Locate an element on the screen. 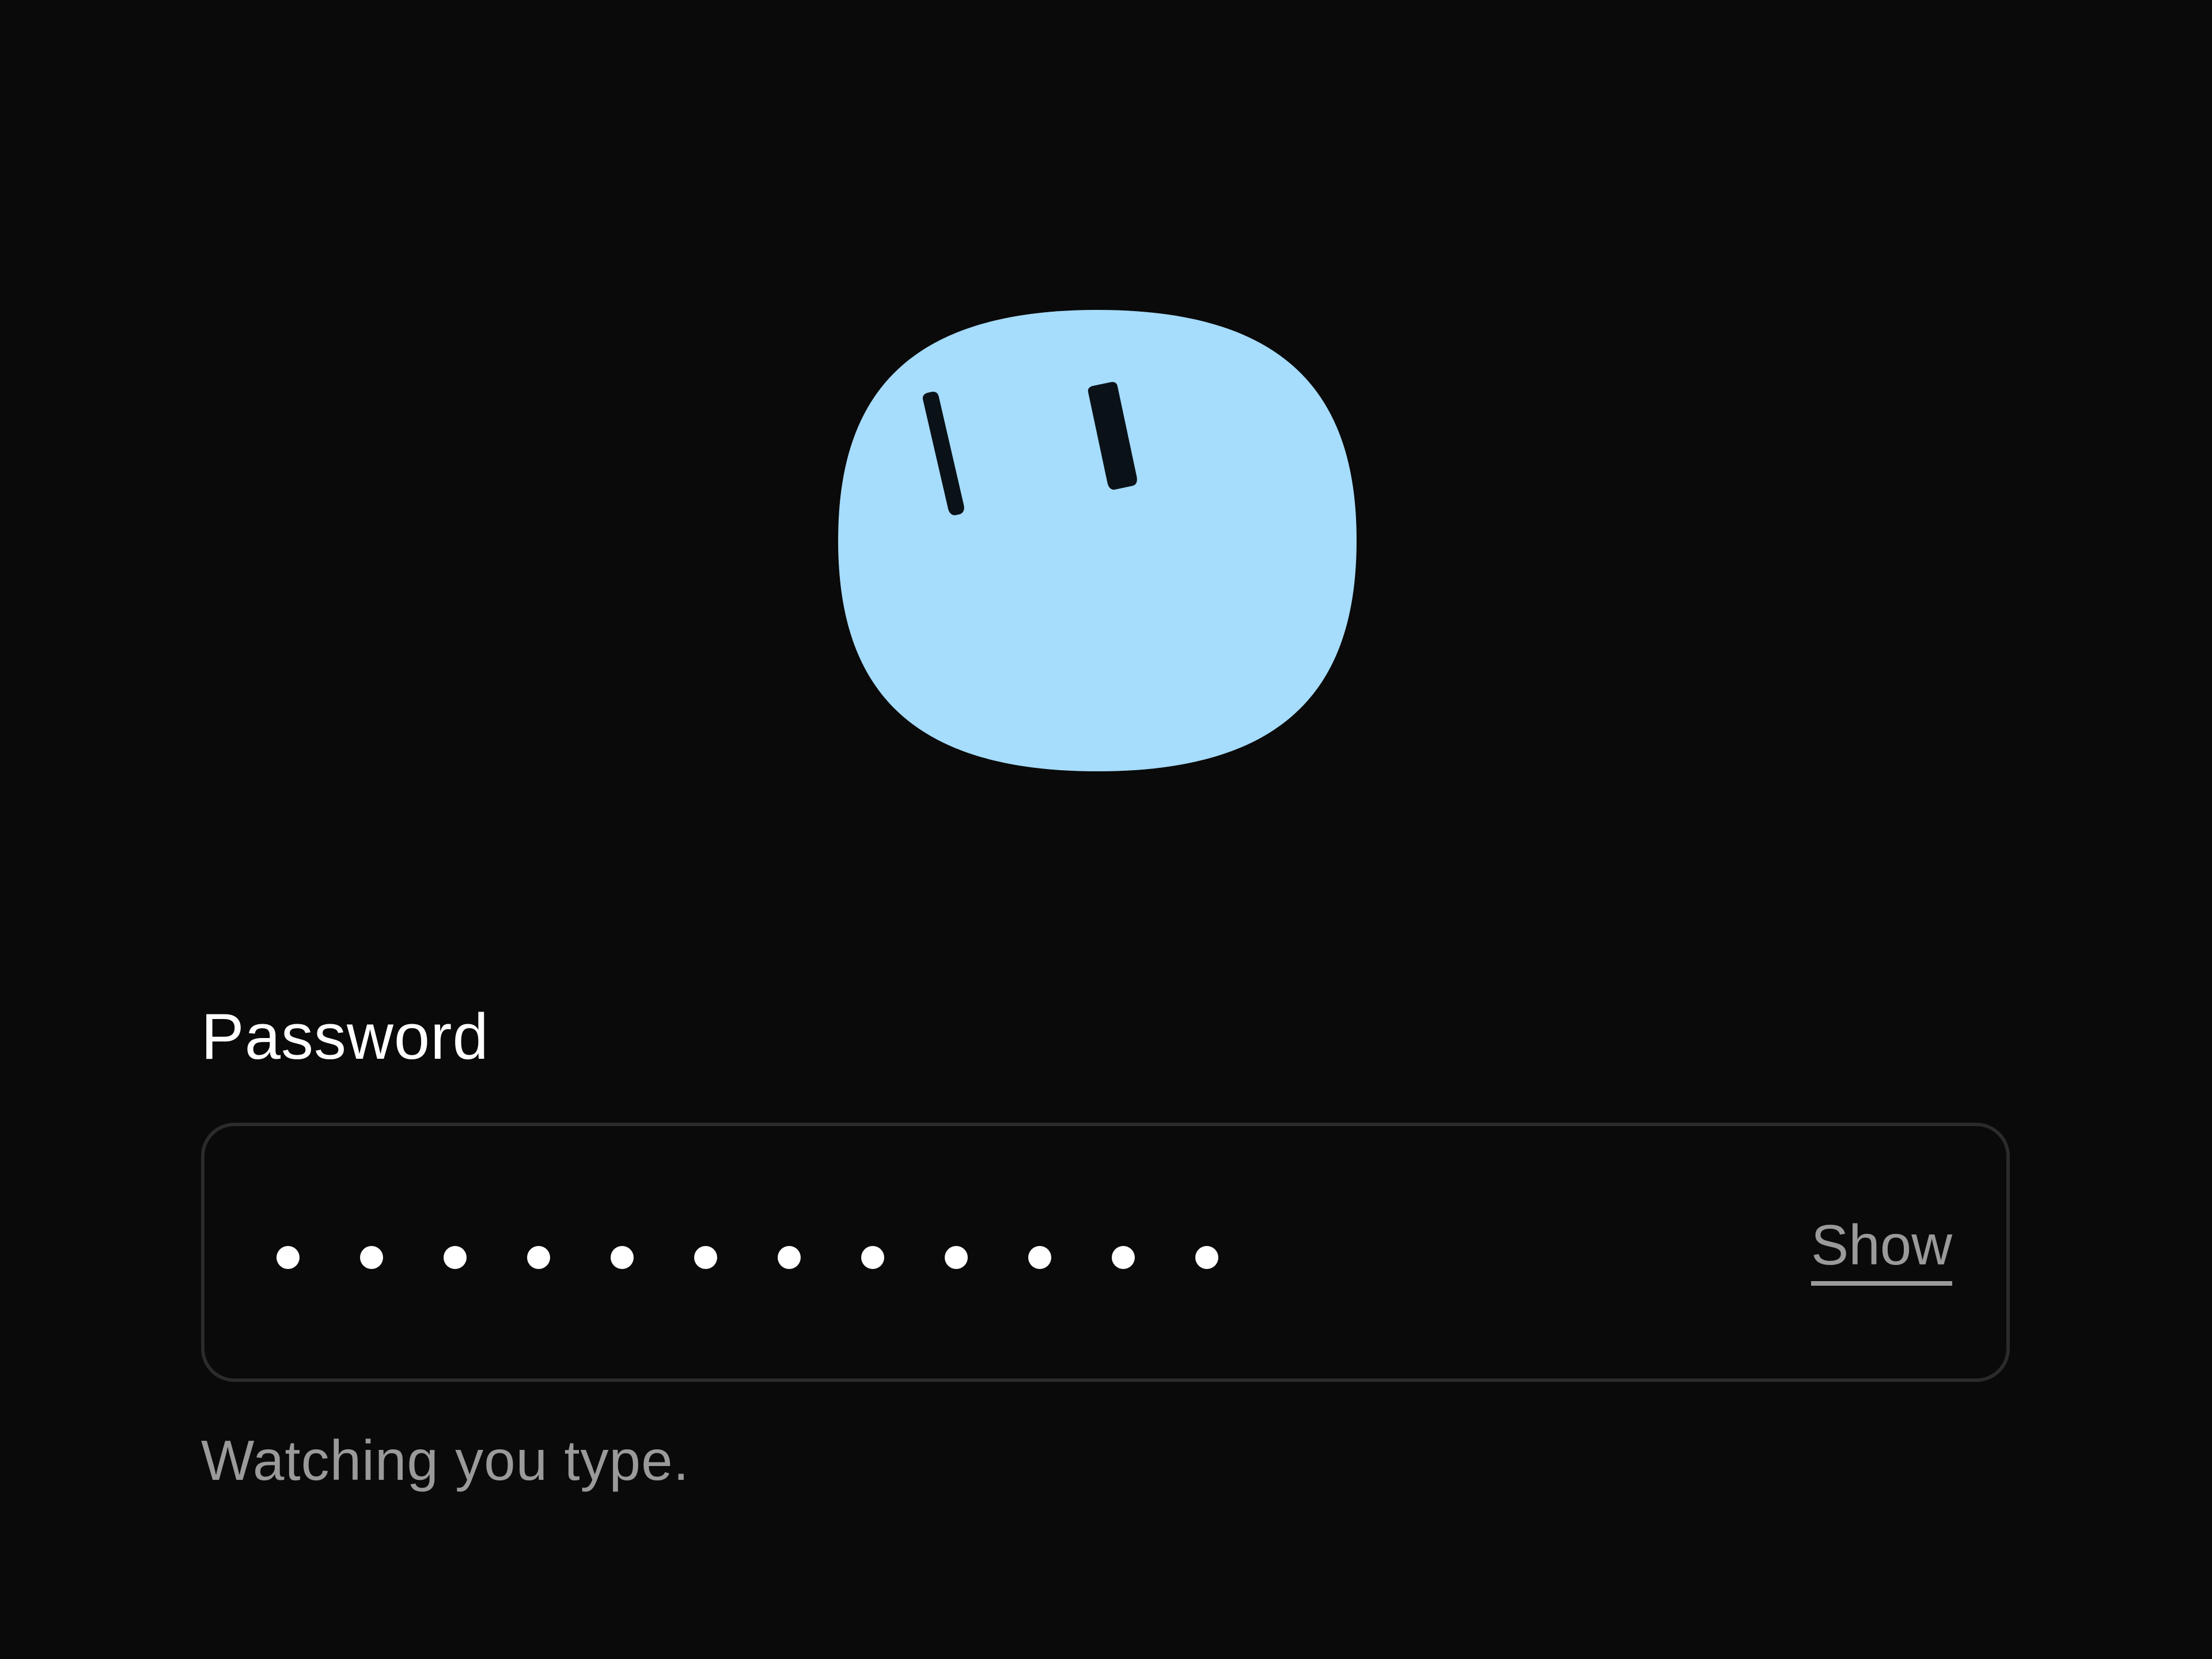 The height and width of the screenshot is (1659, 2212). masked-password-value is located at coordinates (777, 1257).